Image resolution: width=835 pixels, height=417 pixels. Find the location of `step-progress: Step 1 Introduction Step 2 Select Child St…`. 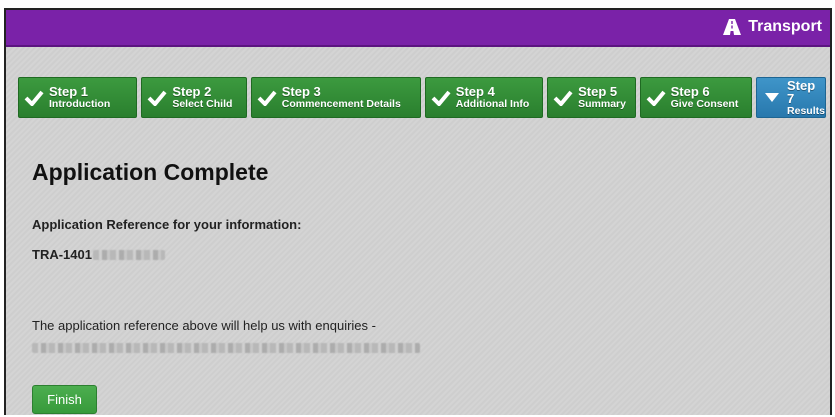

step-progress: Step 1 Introduction Step 2 Select Child St… is located at coordinates (422, 97).